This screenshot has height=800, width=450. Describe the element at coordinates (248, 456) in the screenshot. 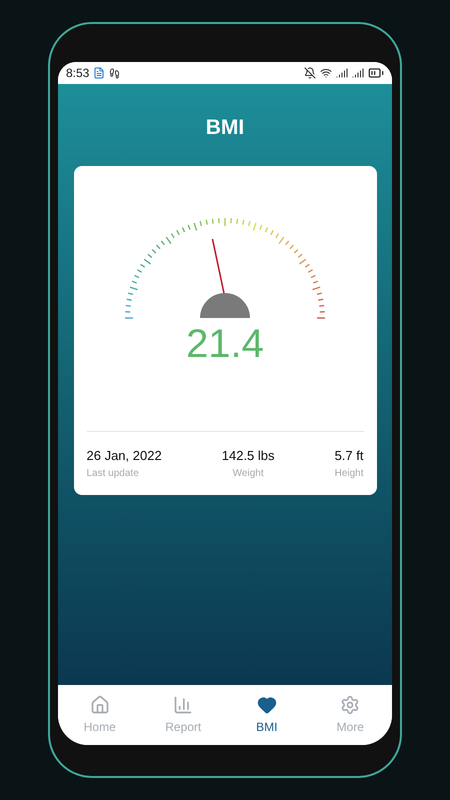

I see `stat-value: 142.5 lbs` at that location.